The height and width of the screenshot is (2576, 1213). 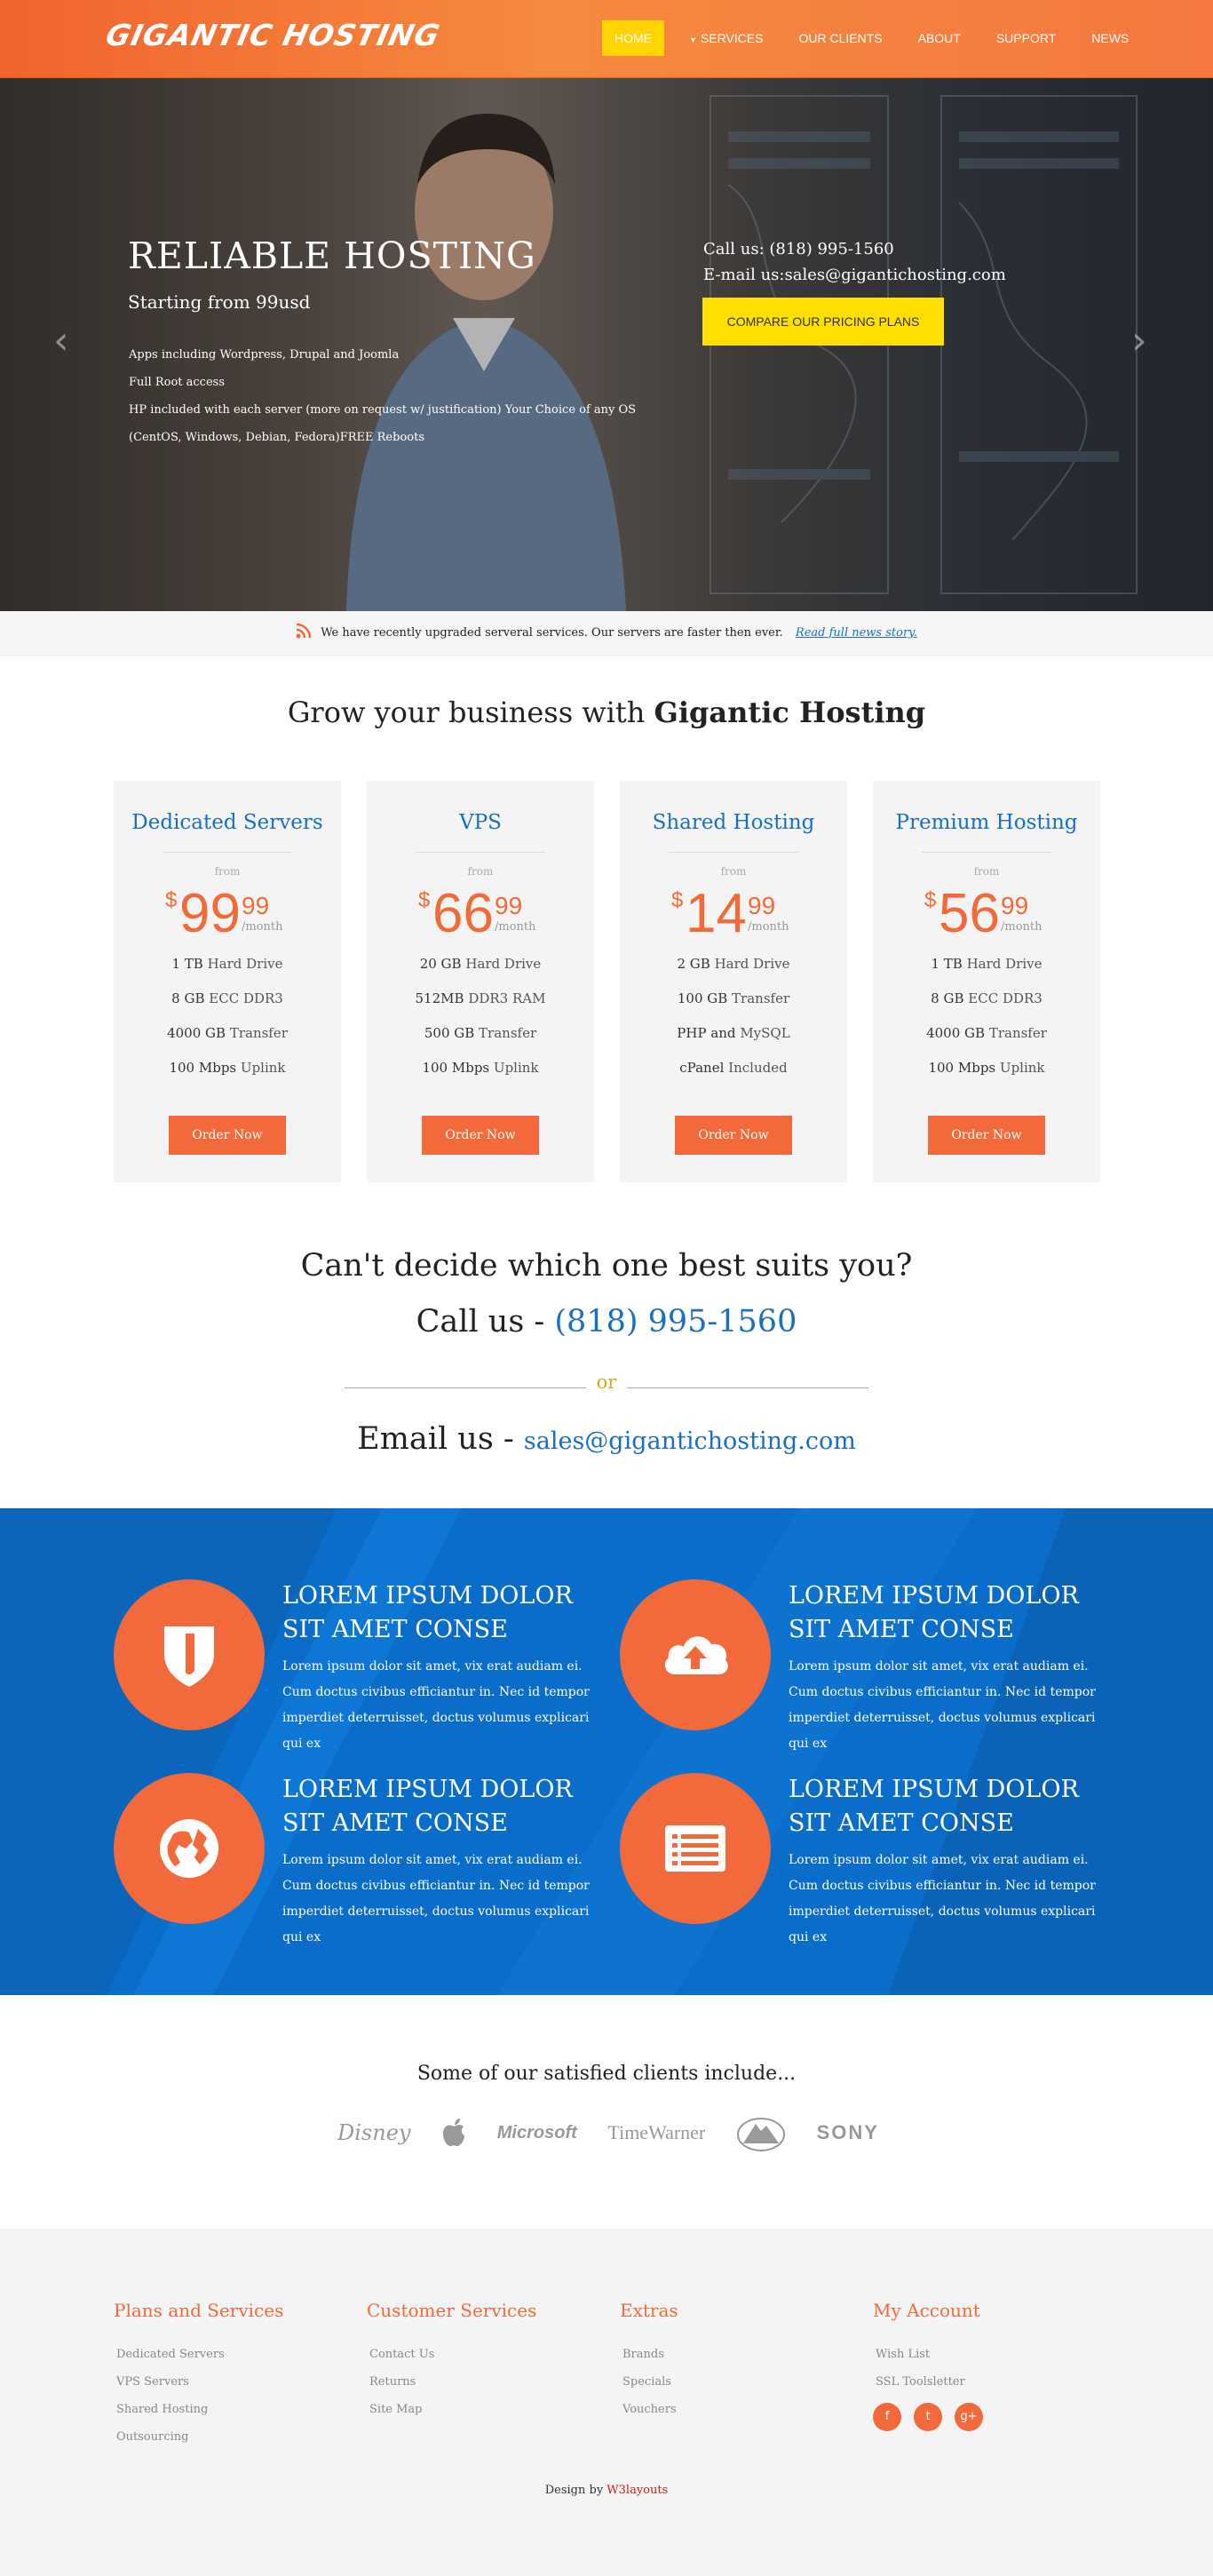 What do you see at coordinates (480, 1033) in the screenshot?
I see `plan-feature: 500 GB Transfer` at bounding box center [480, 1033].